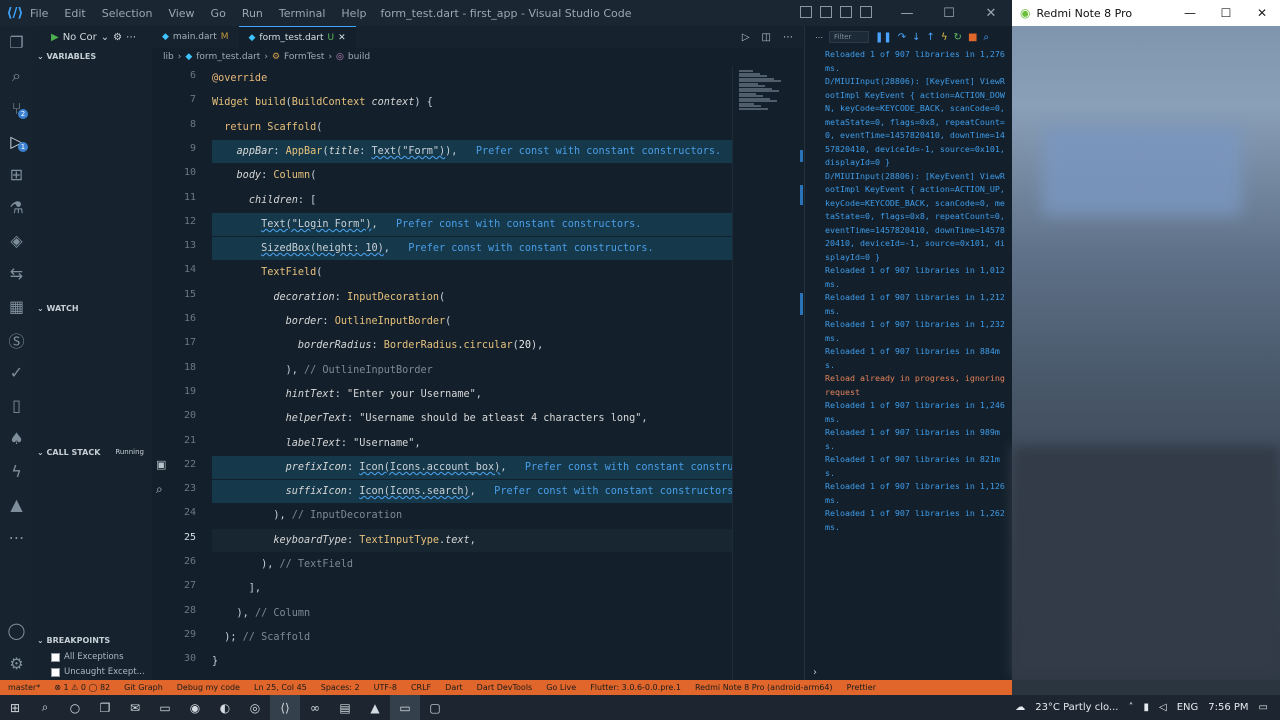  Describe the element at coordinates (16, 504) in the screenshot. I see `flutter-icon: ▲` at that location.